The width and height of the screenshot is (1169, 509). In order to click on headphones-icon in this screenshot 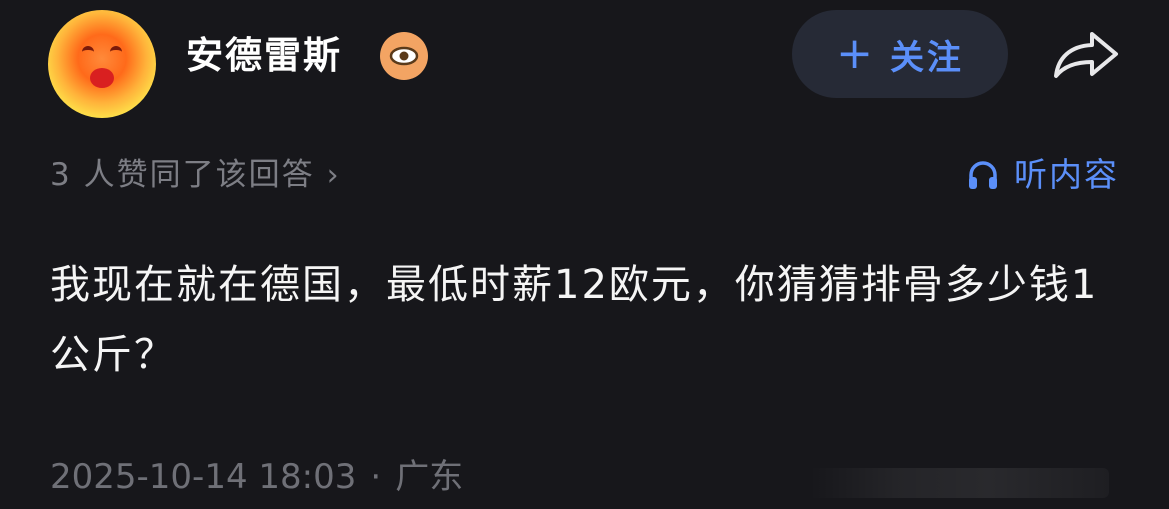, I will do `click(983, 175)`.